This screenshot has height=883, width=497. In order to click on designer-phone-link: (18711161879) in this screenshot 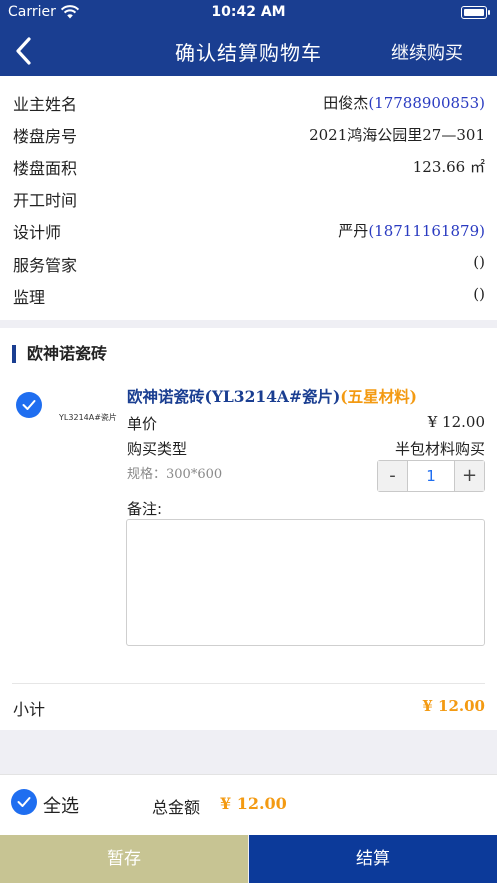, I will do `click(426, 231)`.